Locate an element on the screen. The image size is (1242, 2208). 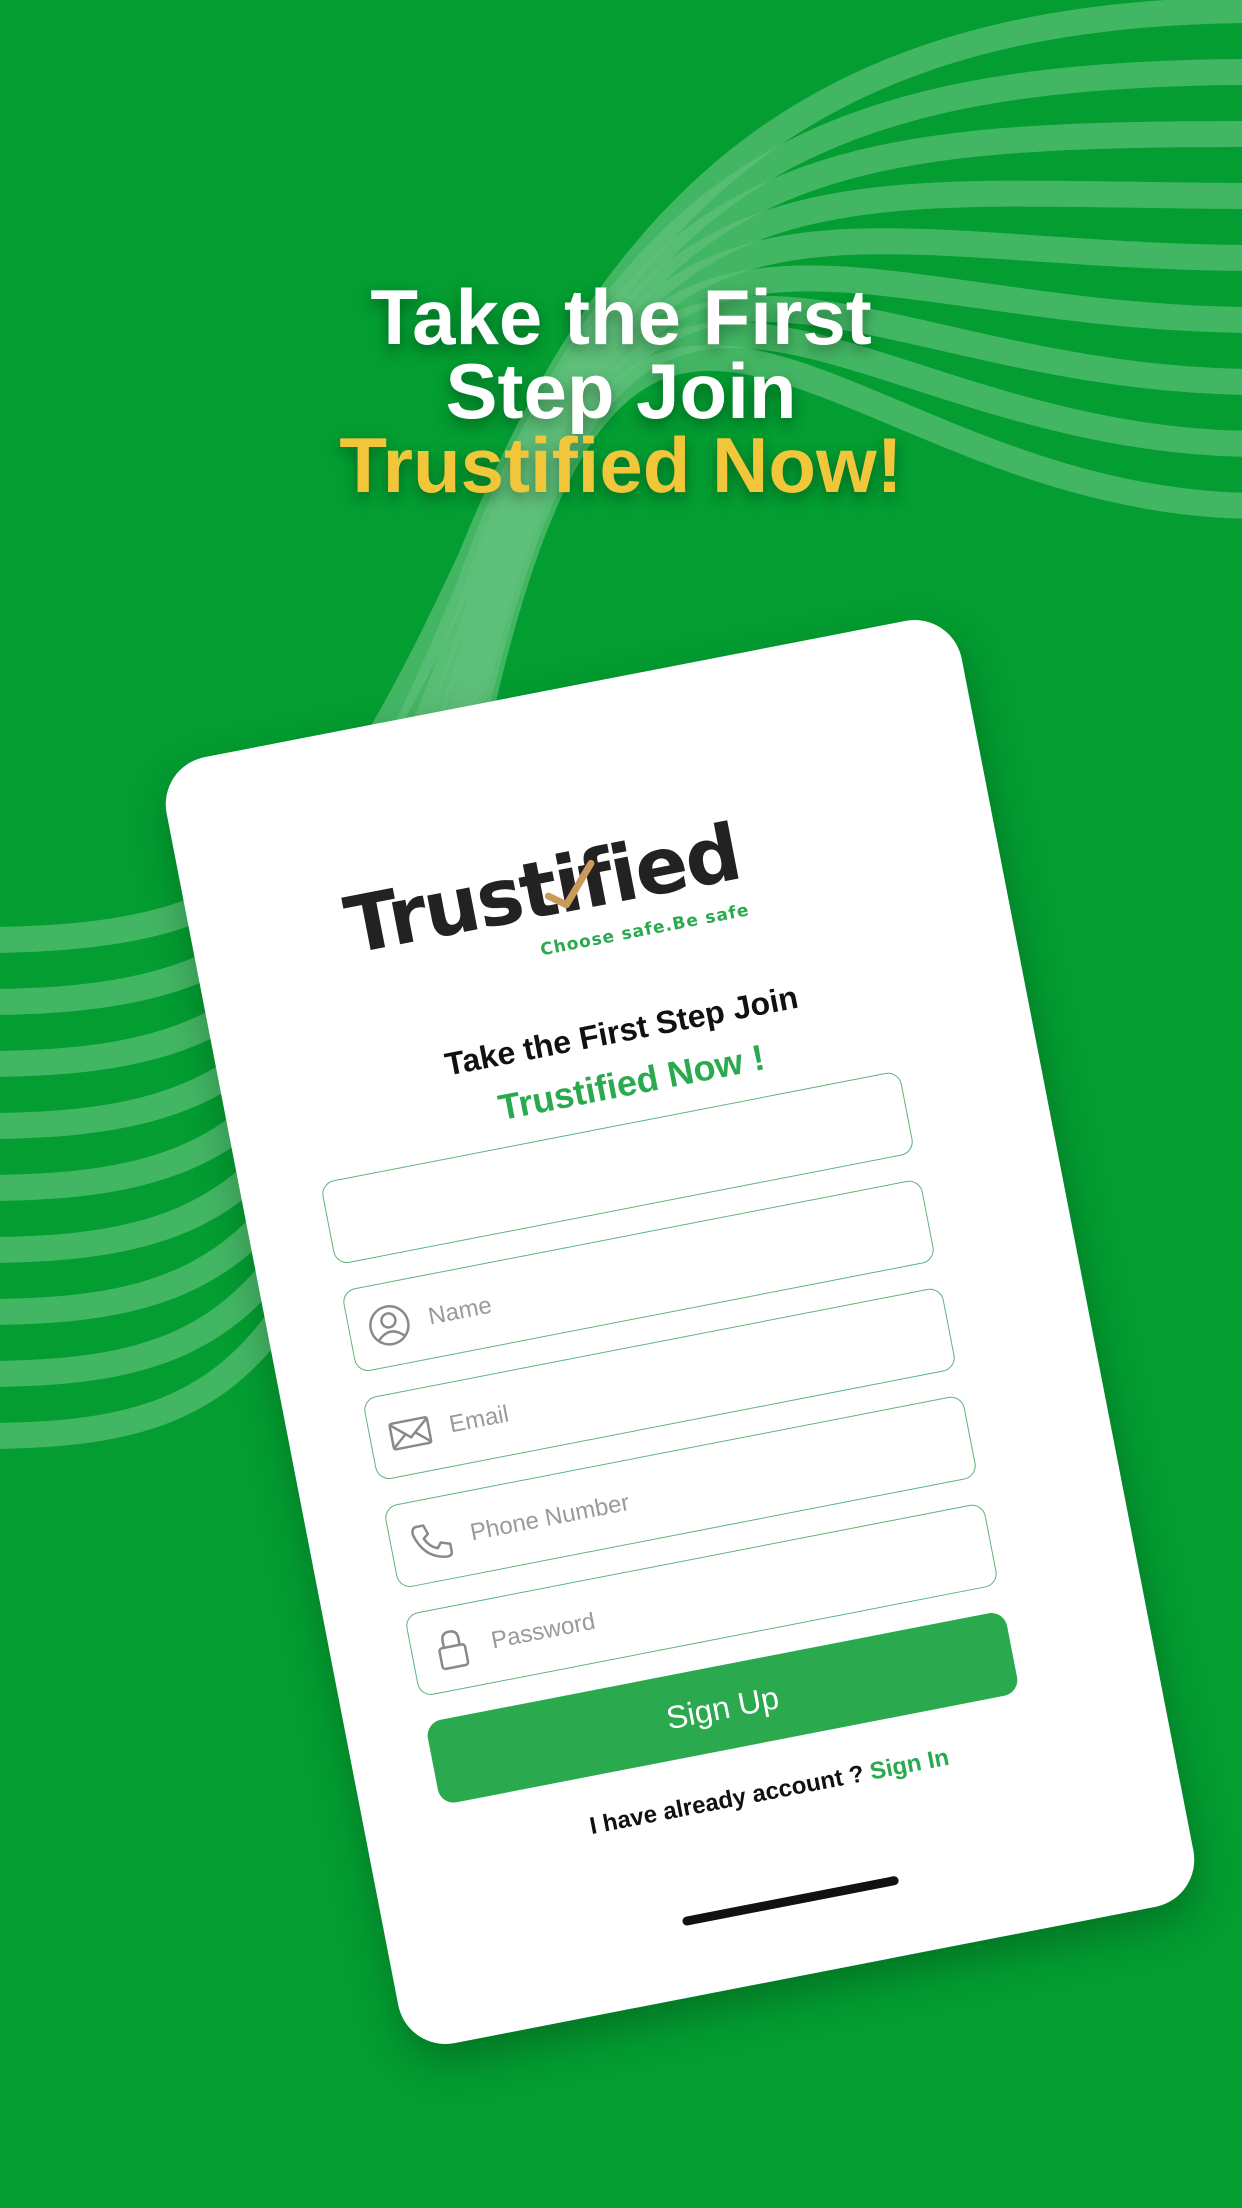
home-indicator is located at coordinates (790, 1901).